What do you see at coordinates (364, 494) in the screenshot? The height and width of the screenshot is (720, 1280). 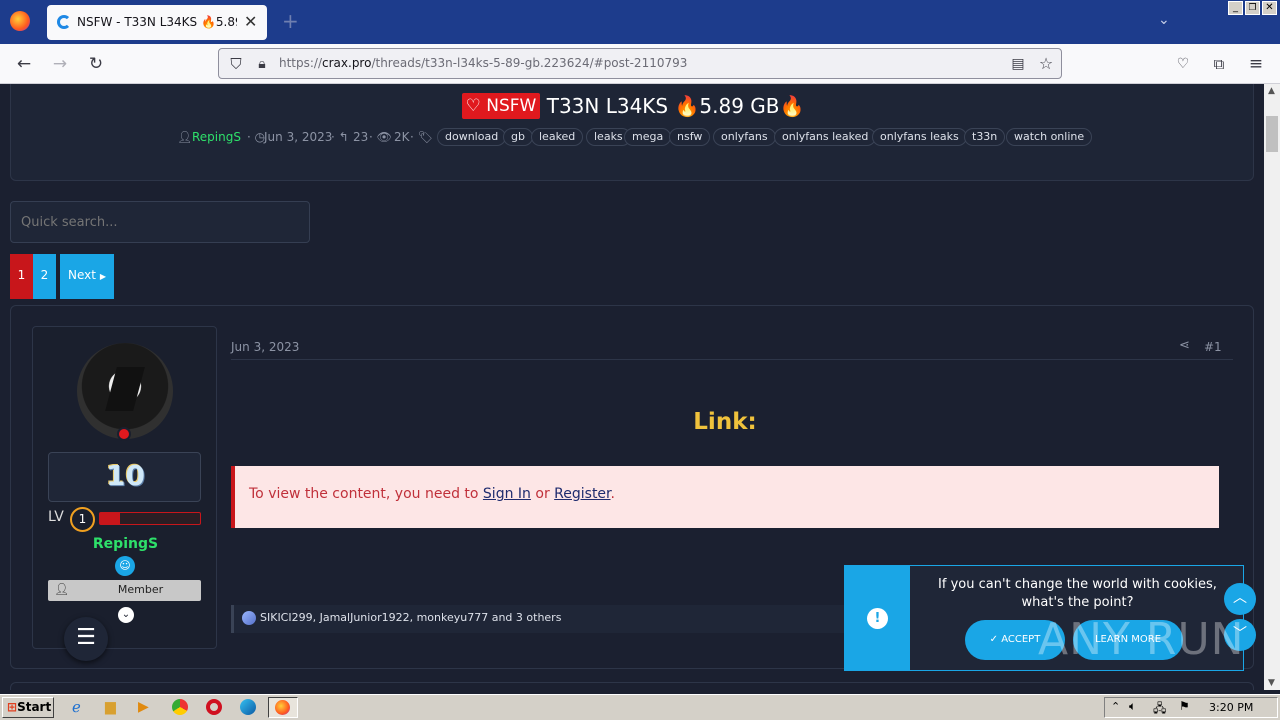 I see `notice-text: To view the content, you need to` at bounding box center [364, 494].